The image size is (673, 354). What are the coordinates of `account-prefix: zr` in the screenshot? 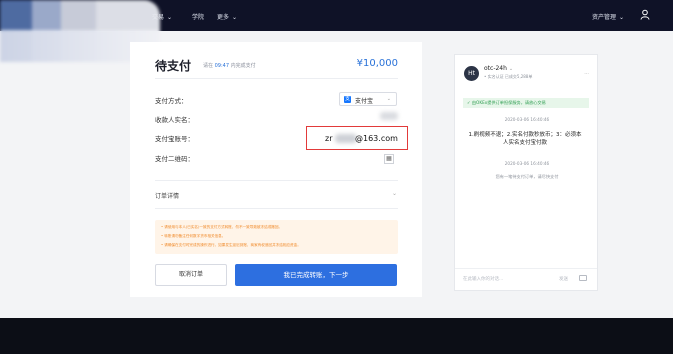 It's located at (329, 138).